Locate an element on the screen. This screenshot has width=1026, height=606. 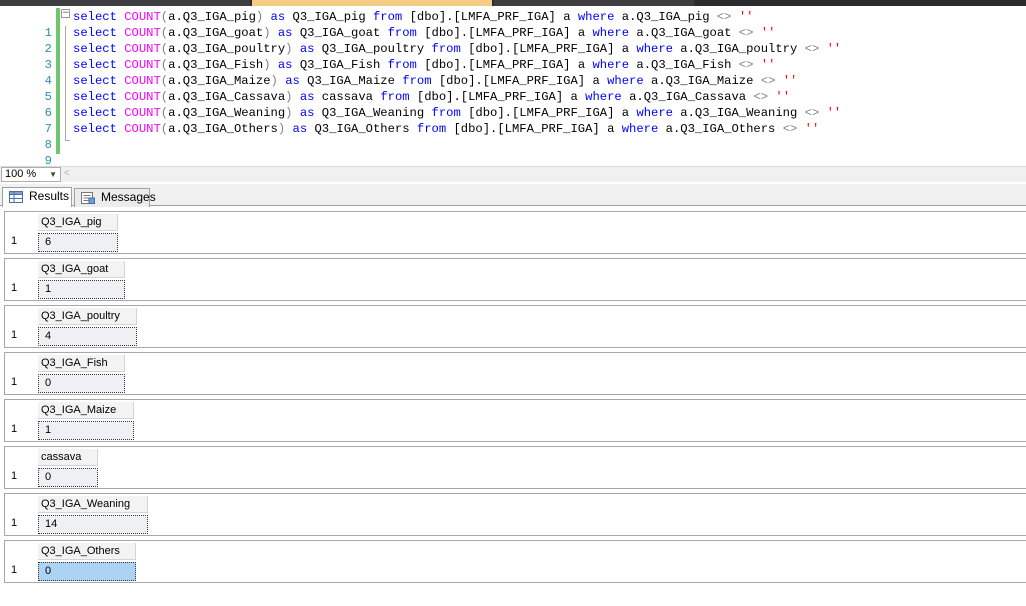
result-cell: 6 is located at coordinates (78, 242).